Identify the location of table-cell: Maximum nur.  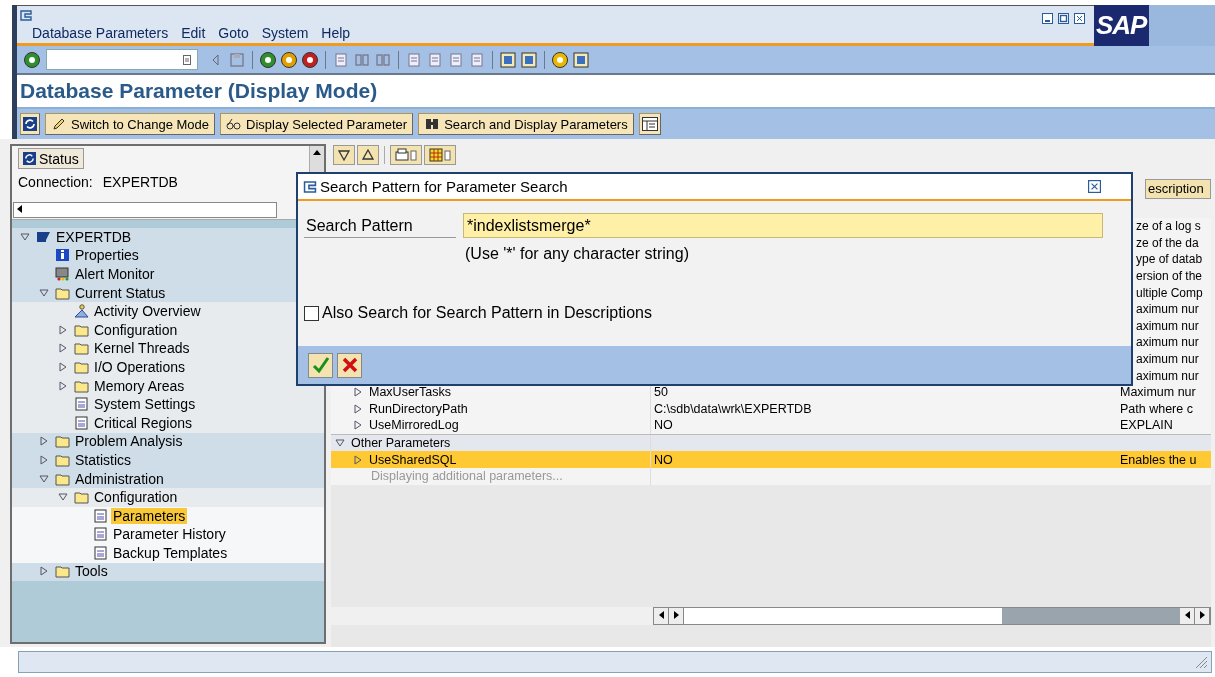
(1158, 392).